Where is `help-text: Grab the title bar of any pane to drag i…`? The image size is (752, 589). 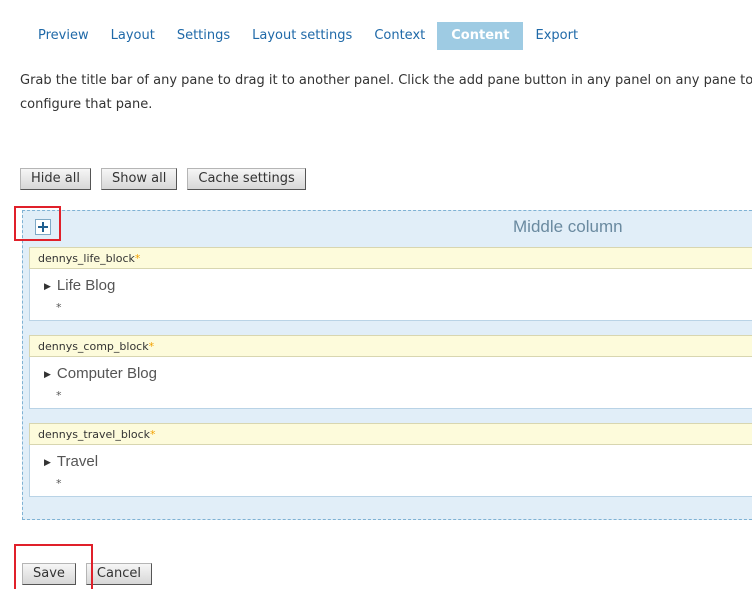 help-text: Grab the title bar of any pane to drag i… is located at coordinates (386, 92).